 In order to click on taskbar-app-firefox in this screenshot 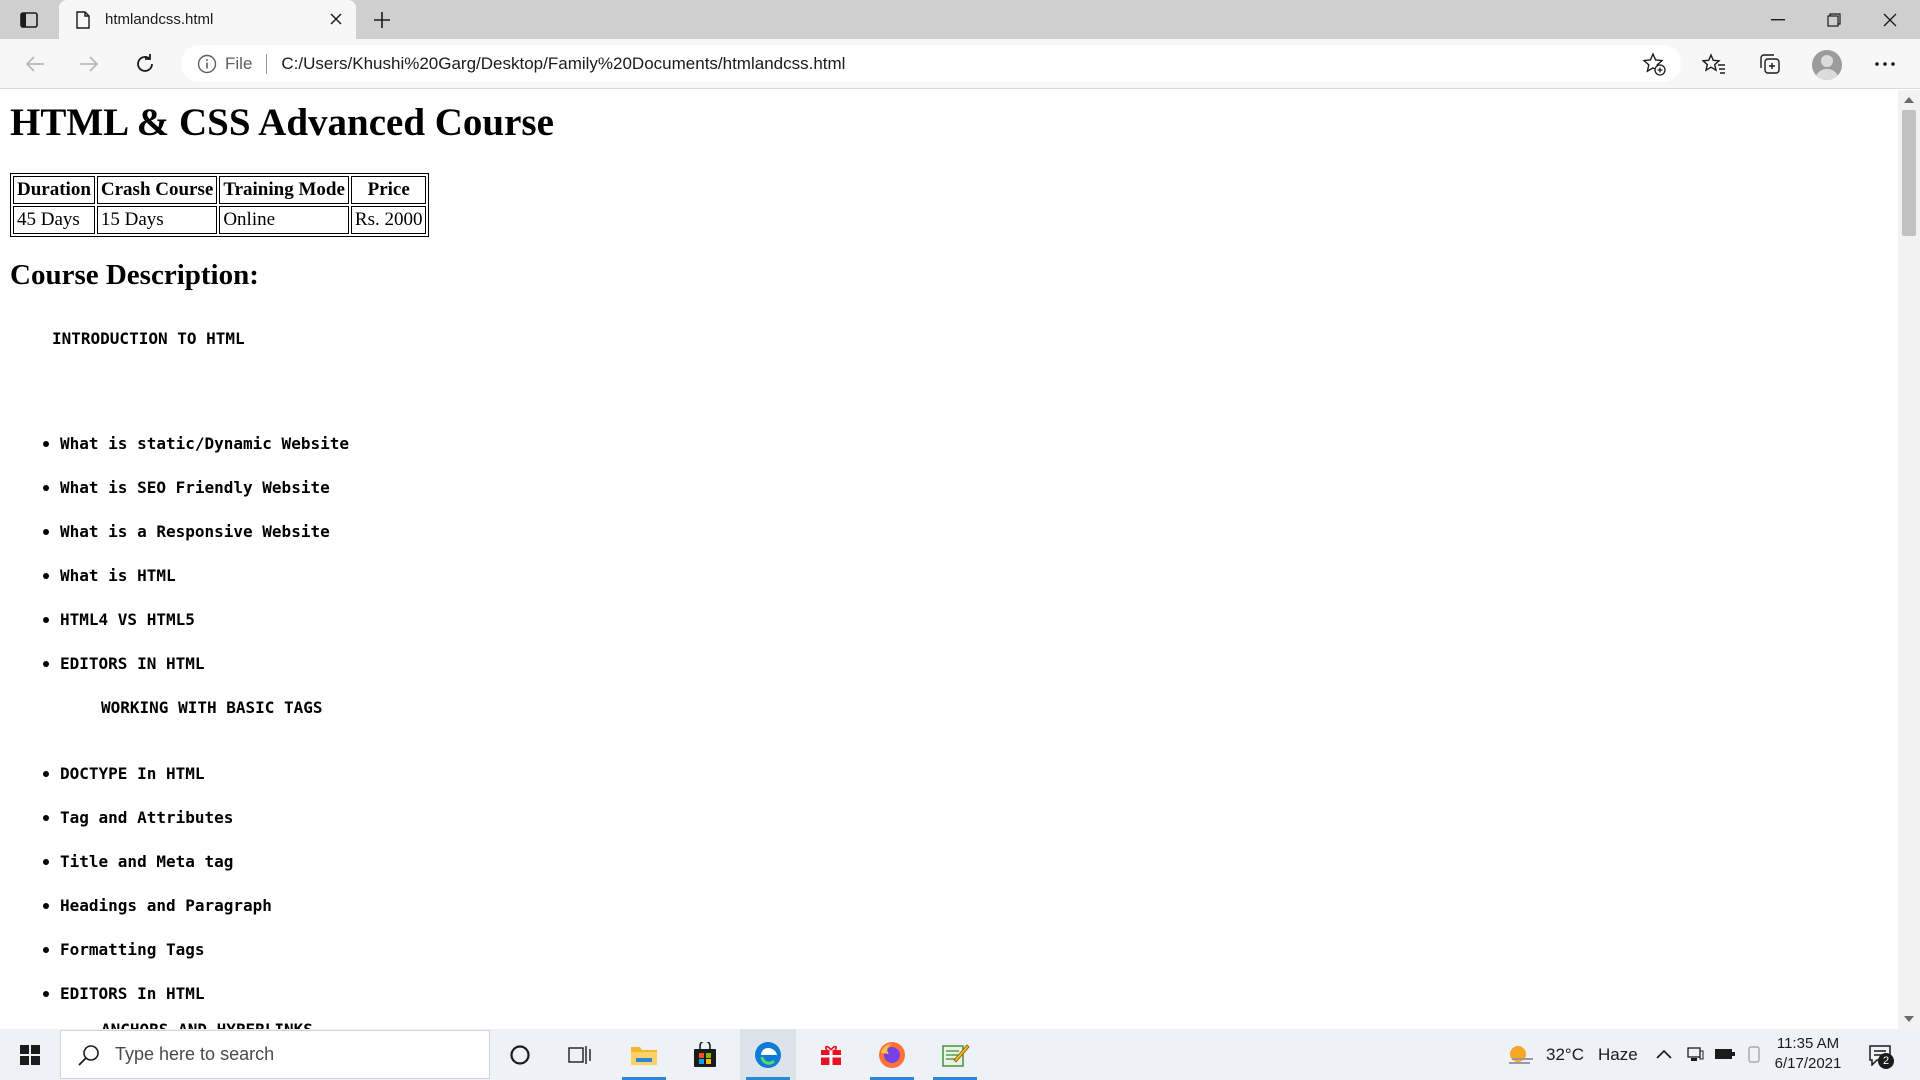, I will do `click(892, 1054)`.